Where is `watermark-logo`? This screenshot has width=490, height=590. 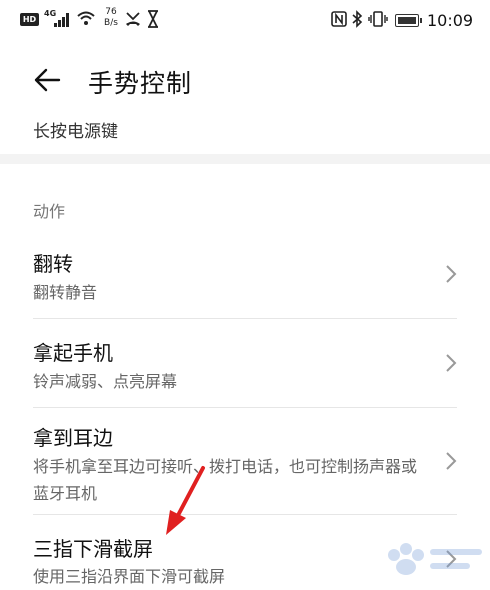
watermark-logo is located at coordinates (435, 559).